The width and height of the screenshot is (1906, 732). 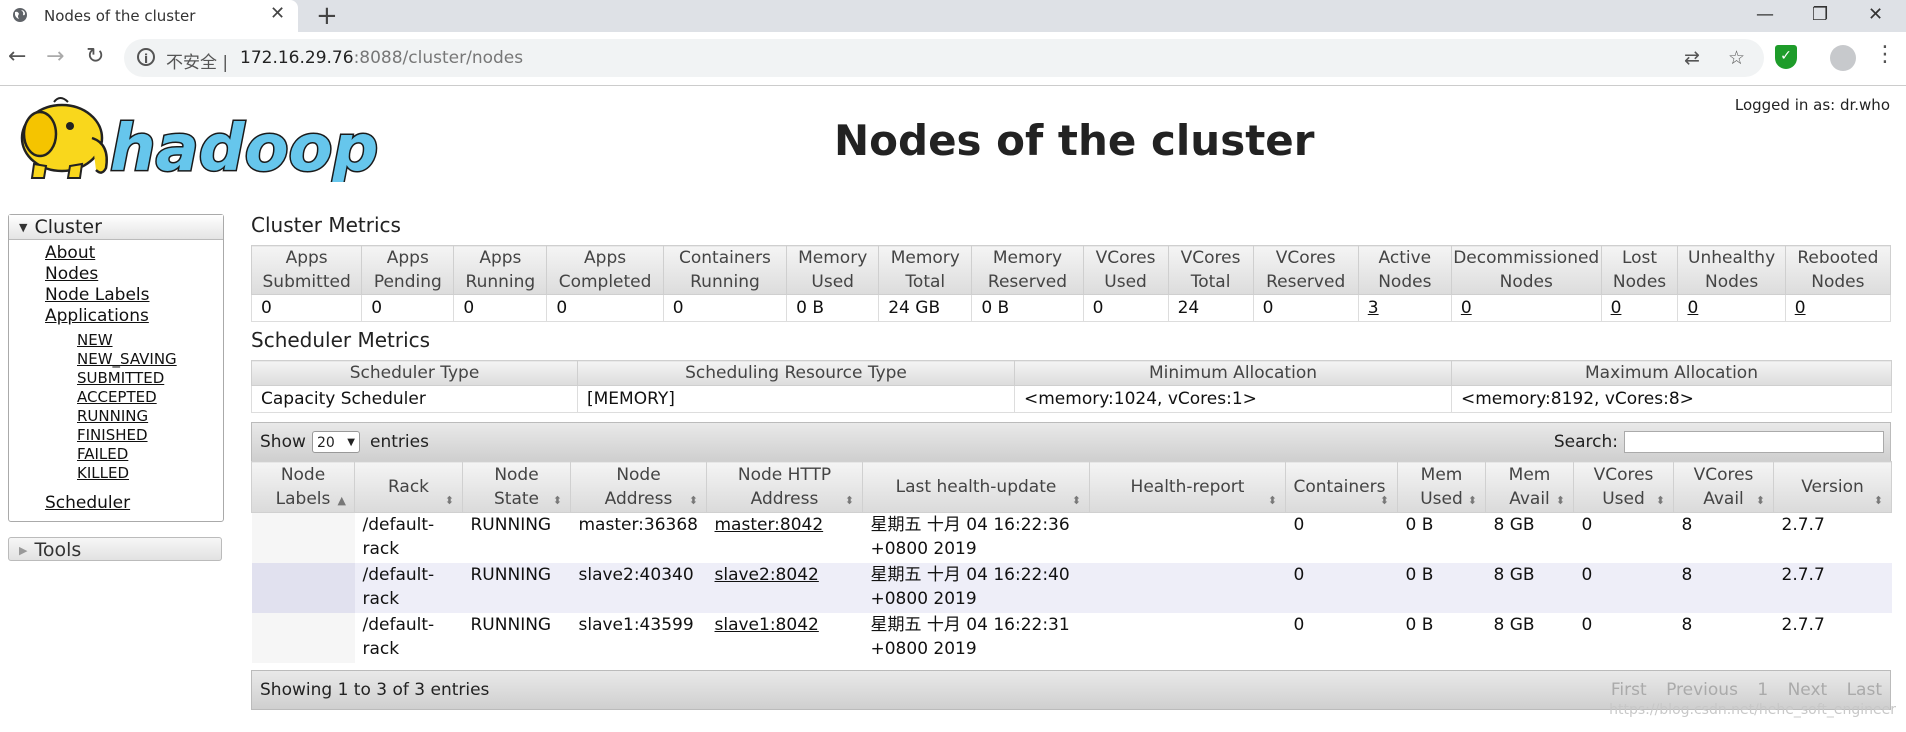 I want to click on caret-down-icon: ▼, so click(x=351, y=442).